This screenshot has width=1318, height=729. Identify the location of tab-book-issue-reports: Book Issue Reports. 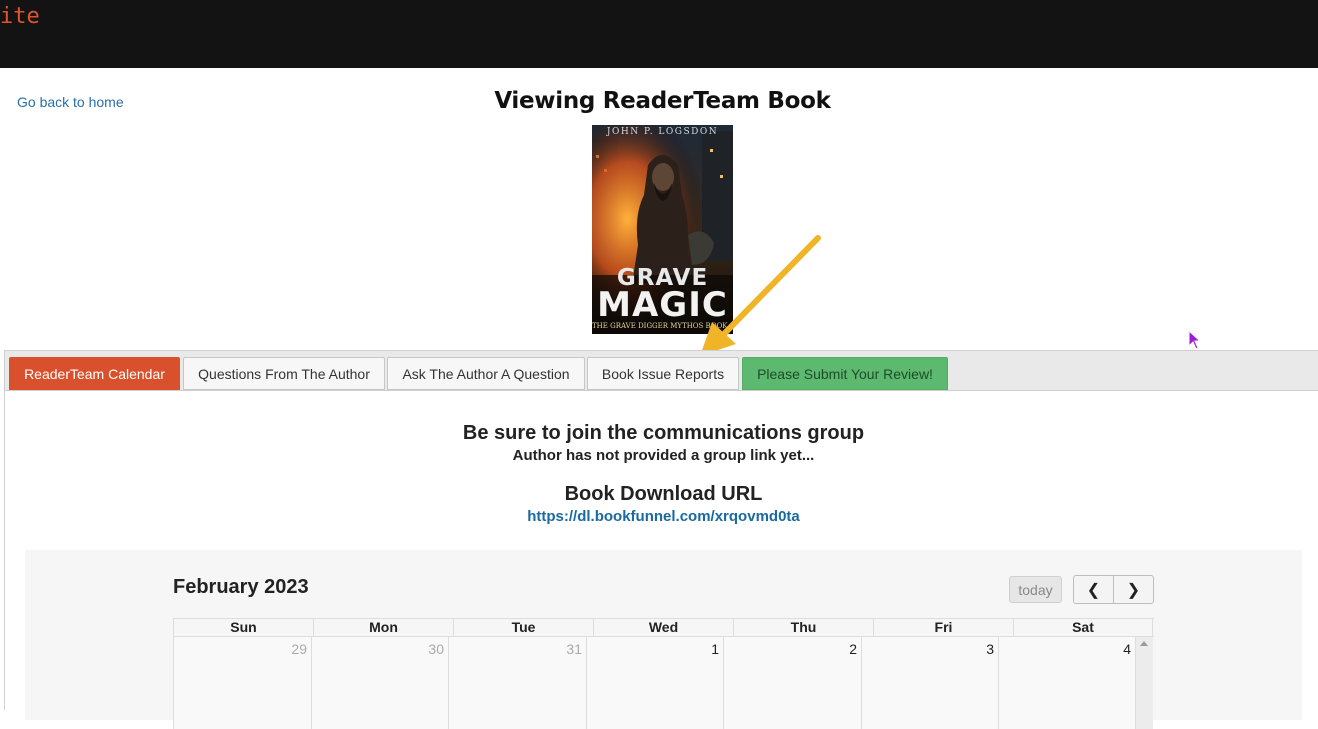
(663, 373).